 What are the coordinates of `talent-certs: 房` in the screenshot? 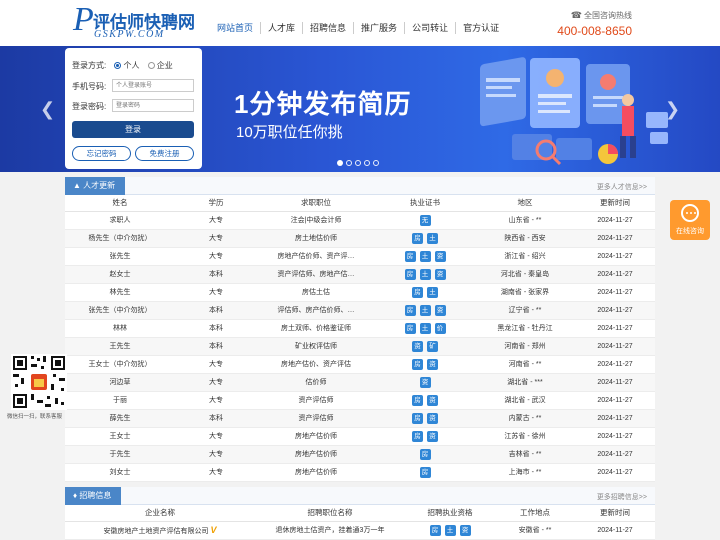 It's located at (425, 454).